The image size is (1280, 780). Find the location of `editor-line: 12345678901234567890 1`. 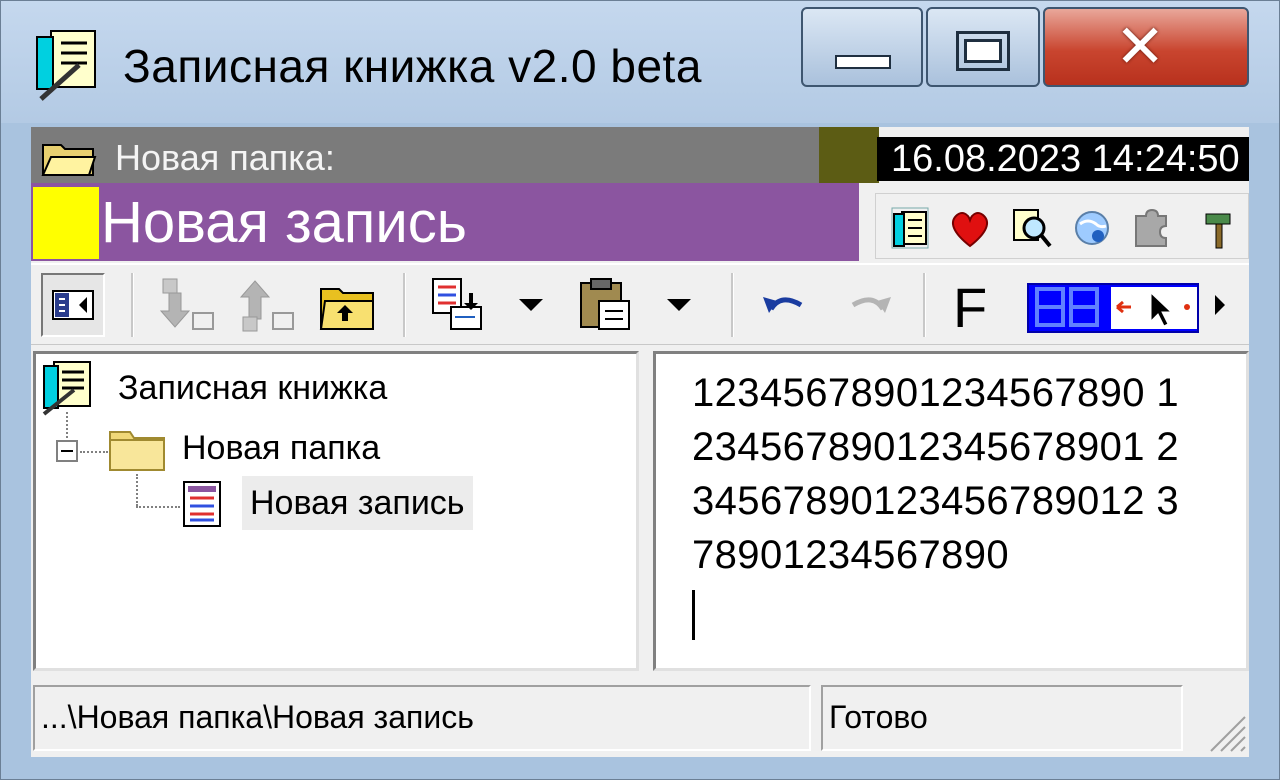

editor-line: 12345678901234567890 1 is located at coordinates (936, 393).